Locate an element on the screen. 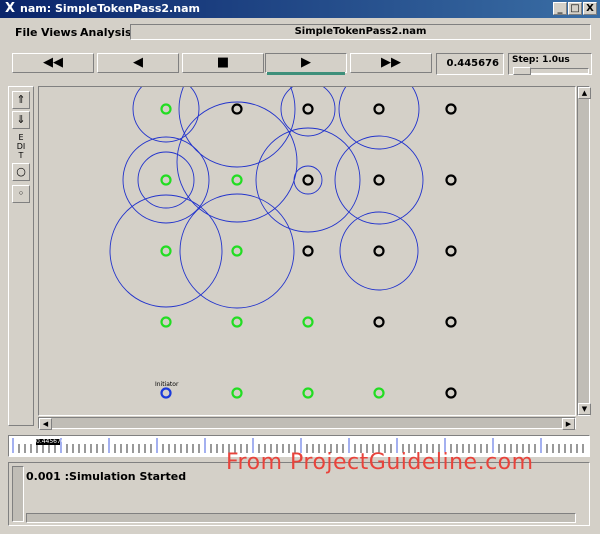 This screenshot has width=600, height=534. time-slider-marker: 0.445676 is located at coordinates (50, 442).